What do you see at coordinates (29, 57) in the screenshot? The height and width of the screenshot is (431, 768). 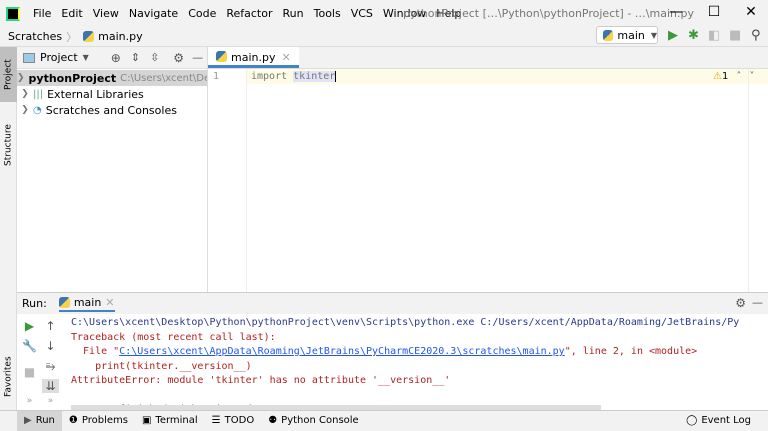 I see `project-view-icon` at bounding box center [29, 57].